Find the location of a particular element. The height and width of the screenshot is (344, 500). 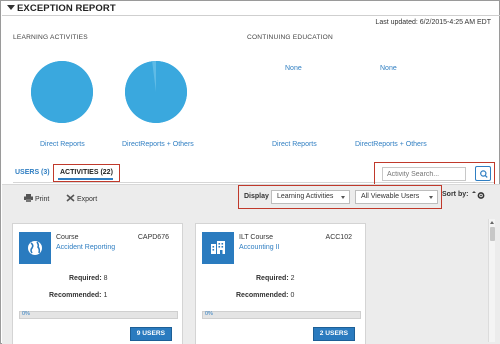

active-tab-underline is located at coordinates (85, 179).